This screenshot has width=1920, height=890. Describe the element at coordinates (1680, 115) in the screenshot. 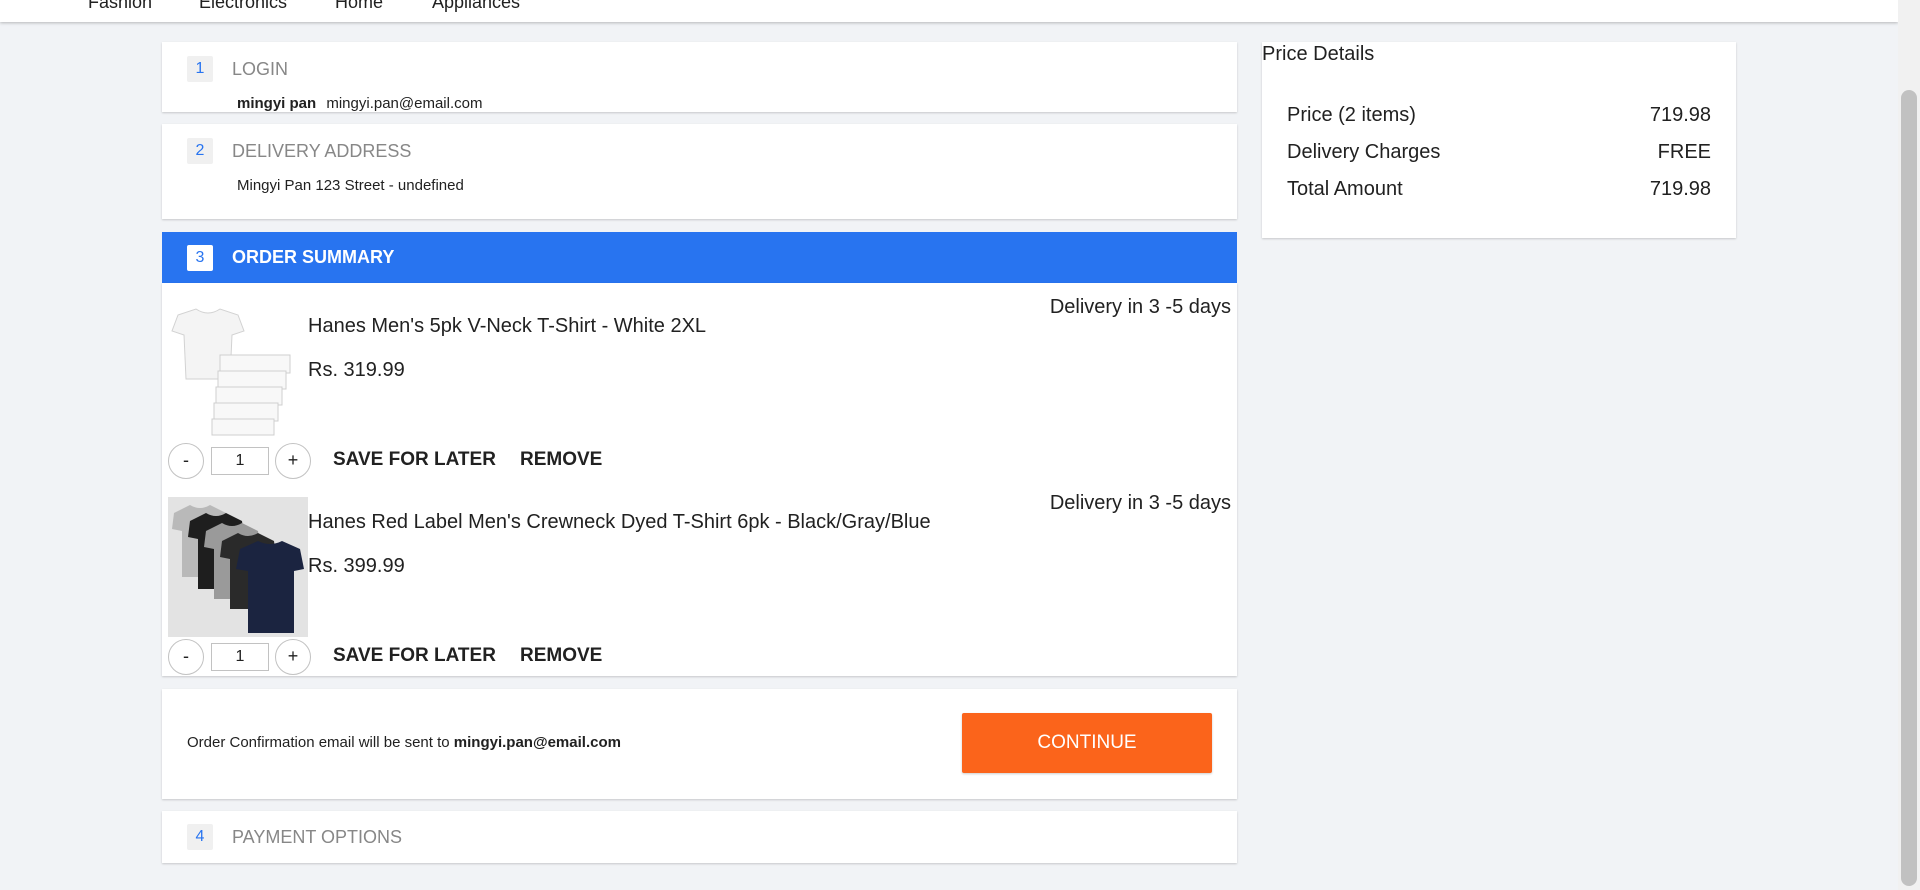

I see `price-value: 719.98` at that location.